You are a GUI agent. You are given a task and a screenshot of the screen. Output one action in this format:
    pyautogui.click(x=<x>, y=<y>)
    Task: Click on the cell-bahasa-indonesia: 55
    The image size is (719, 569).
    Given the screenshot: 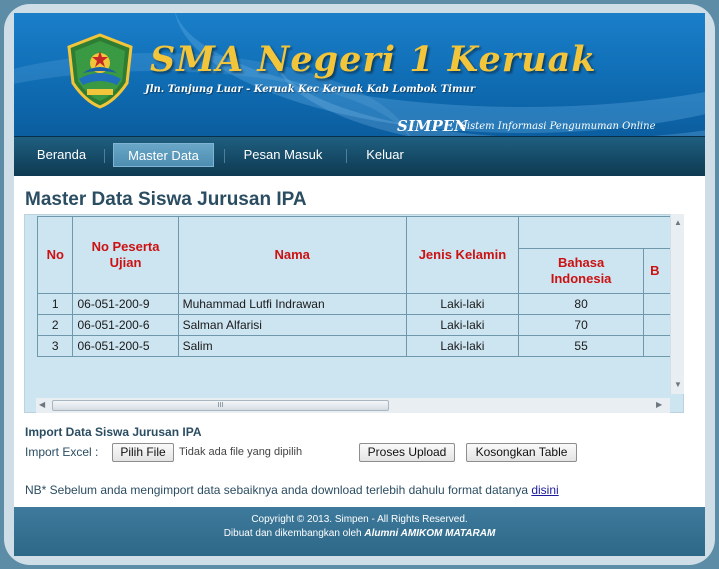 What is the action you would take?
    pyautogui.click(x=581, y=346)
    